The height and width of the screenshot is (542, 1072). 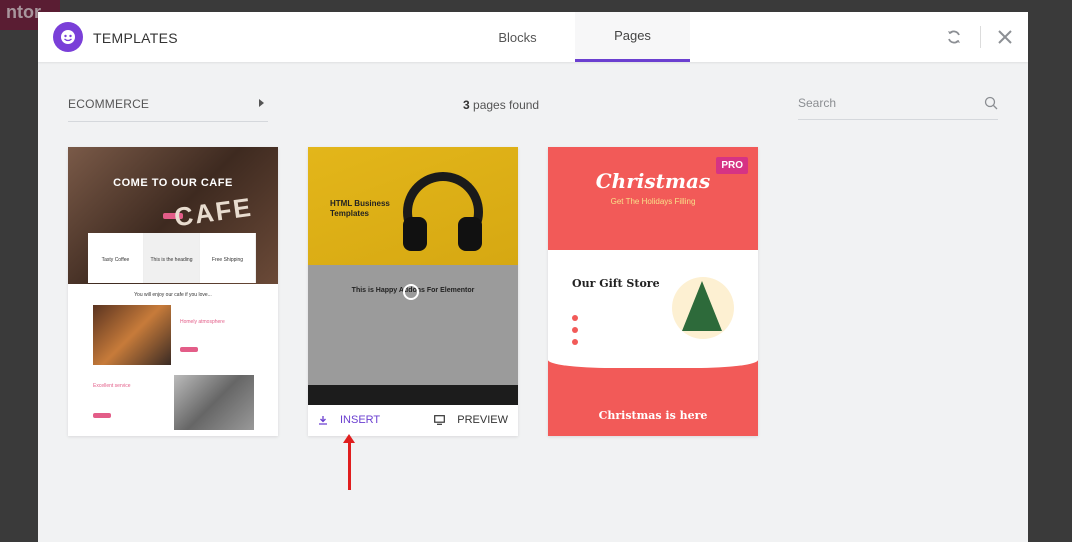 I want to click on tab-bar: Blocks Pages, so click(x=575, y=37).